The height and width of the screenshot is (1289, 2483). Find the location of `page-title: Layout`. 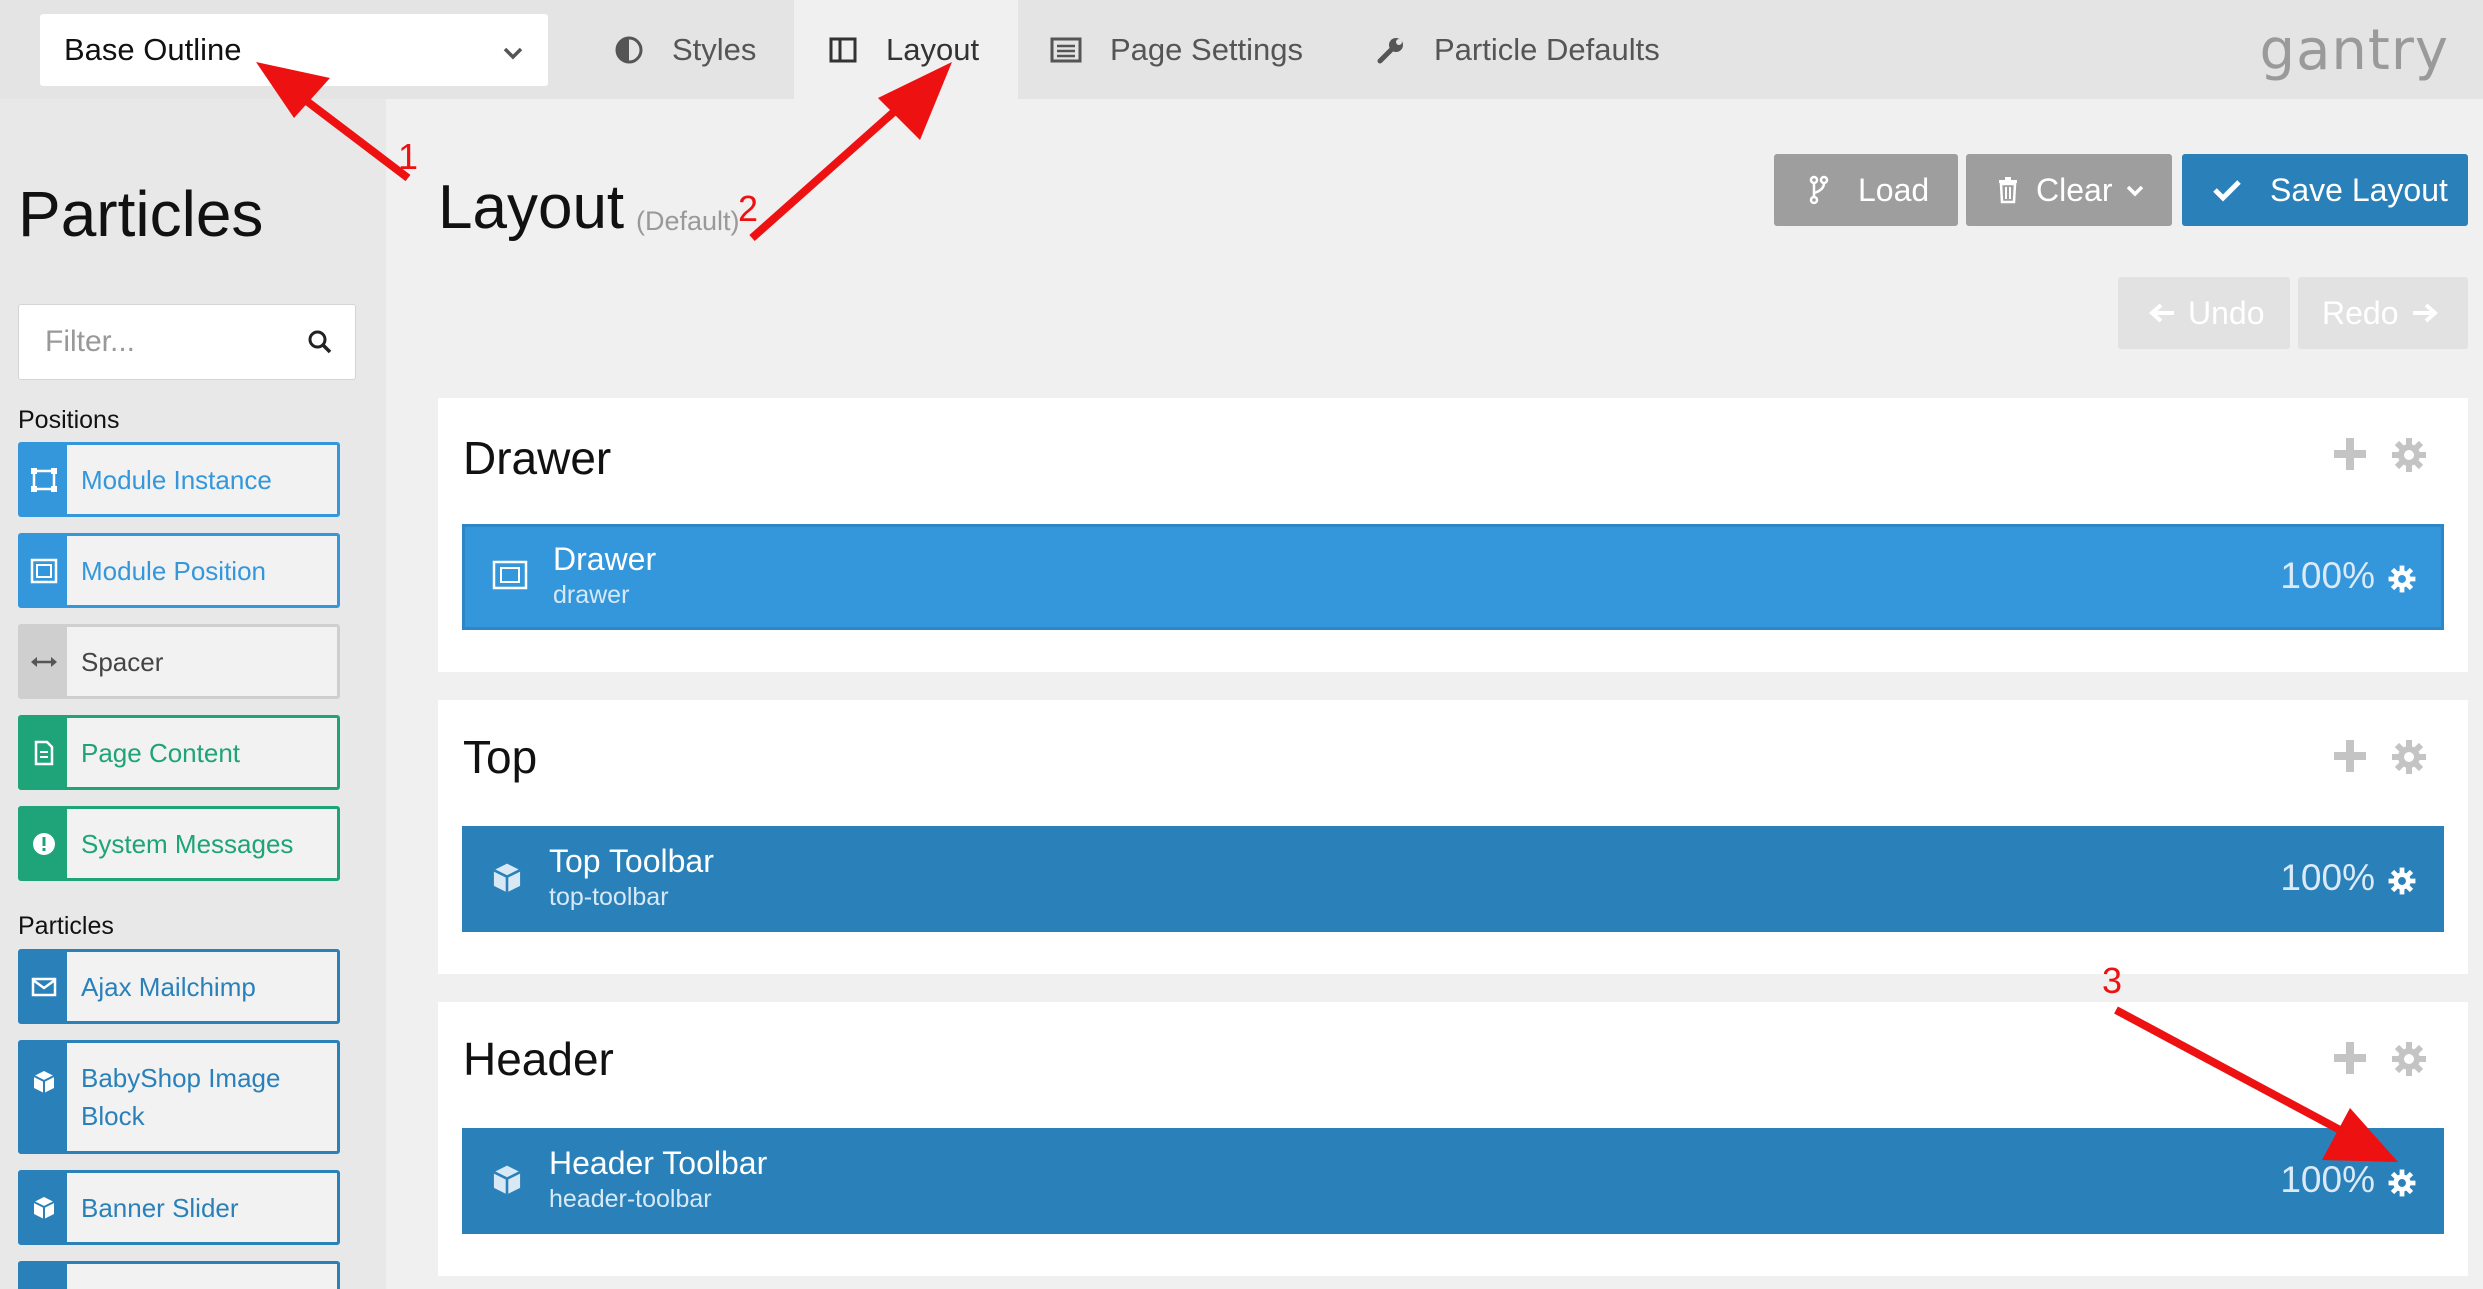

page-title: Layout is located at coordinates (531, 207).